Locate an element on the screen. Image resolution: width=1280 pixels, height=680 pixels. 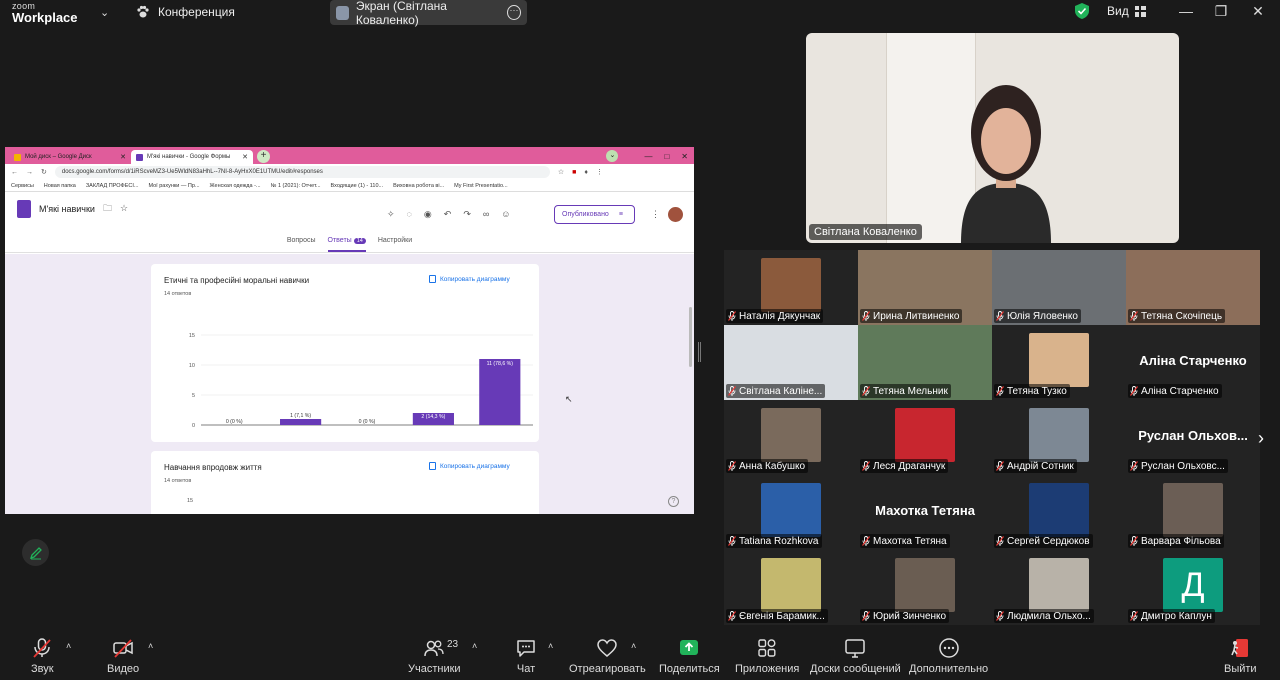
apps-button: Приложения is located at coordinates (767, 656).